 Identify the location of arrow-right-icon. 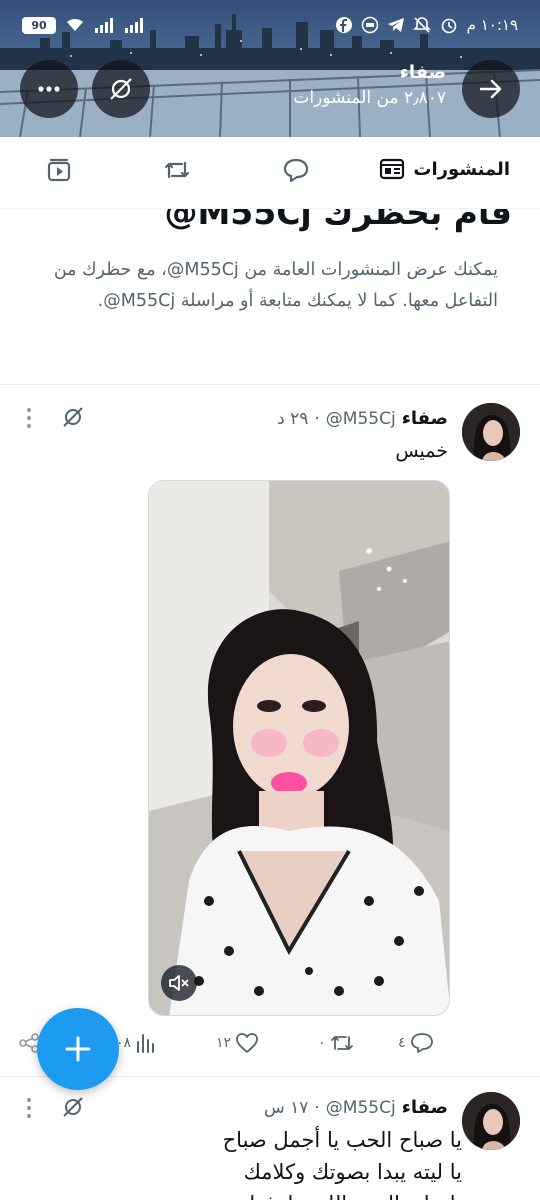
(490, 89).